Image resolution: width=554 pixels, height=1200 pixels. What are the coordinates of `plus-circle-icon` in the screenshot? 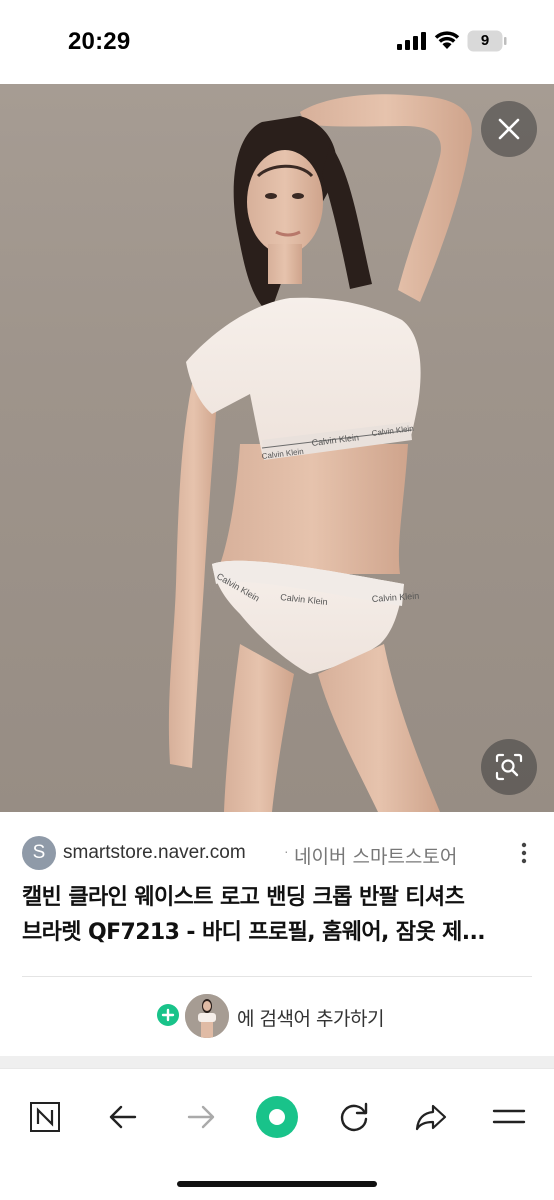 It's located at (168, 1015).